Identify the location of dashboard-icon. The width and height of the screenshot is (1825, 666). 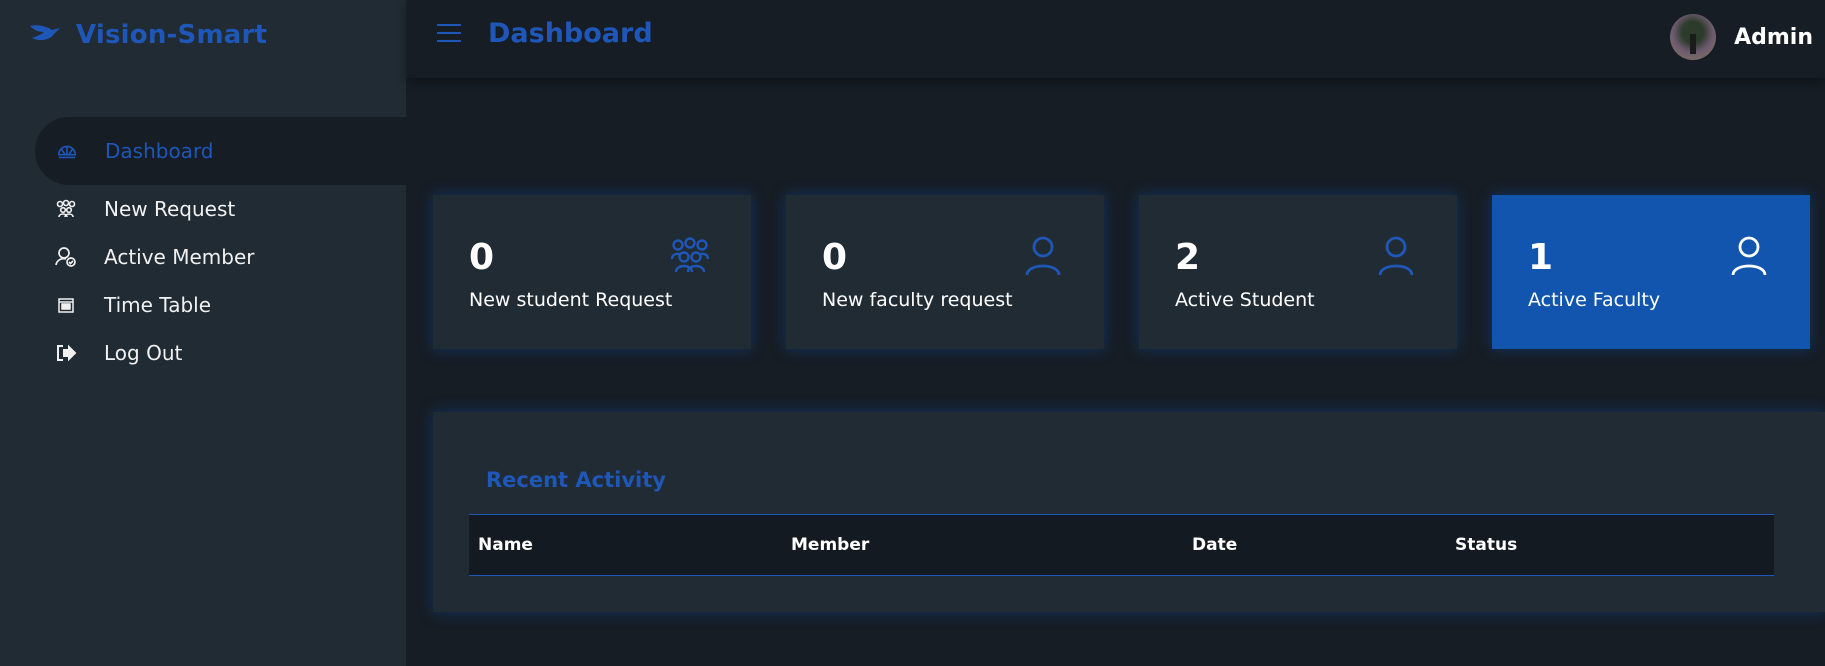
(67, 151).